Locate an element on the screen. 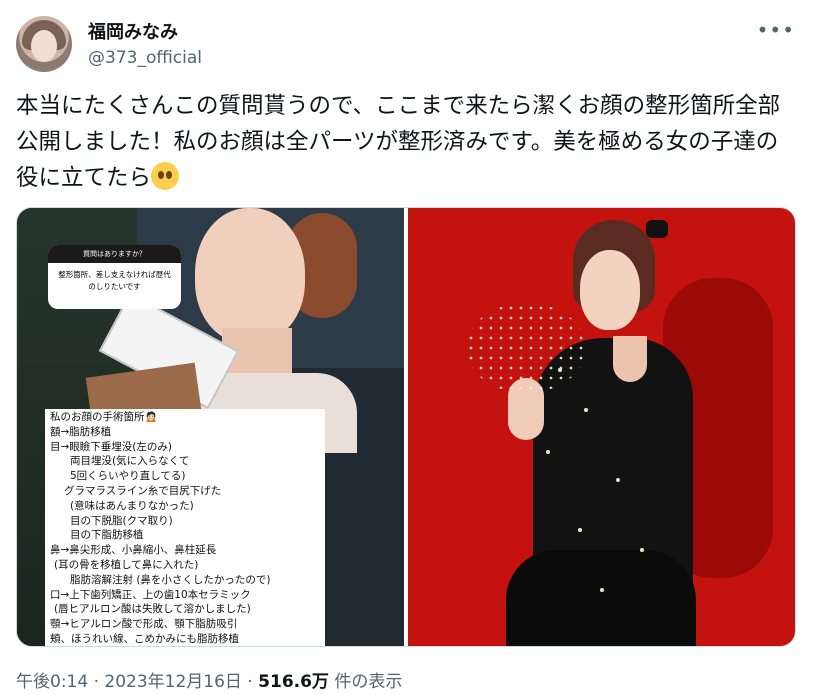 This screenshot has width=819, height=695. view-label: 件の表示 is located at coordinates (368, 682).